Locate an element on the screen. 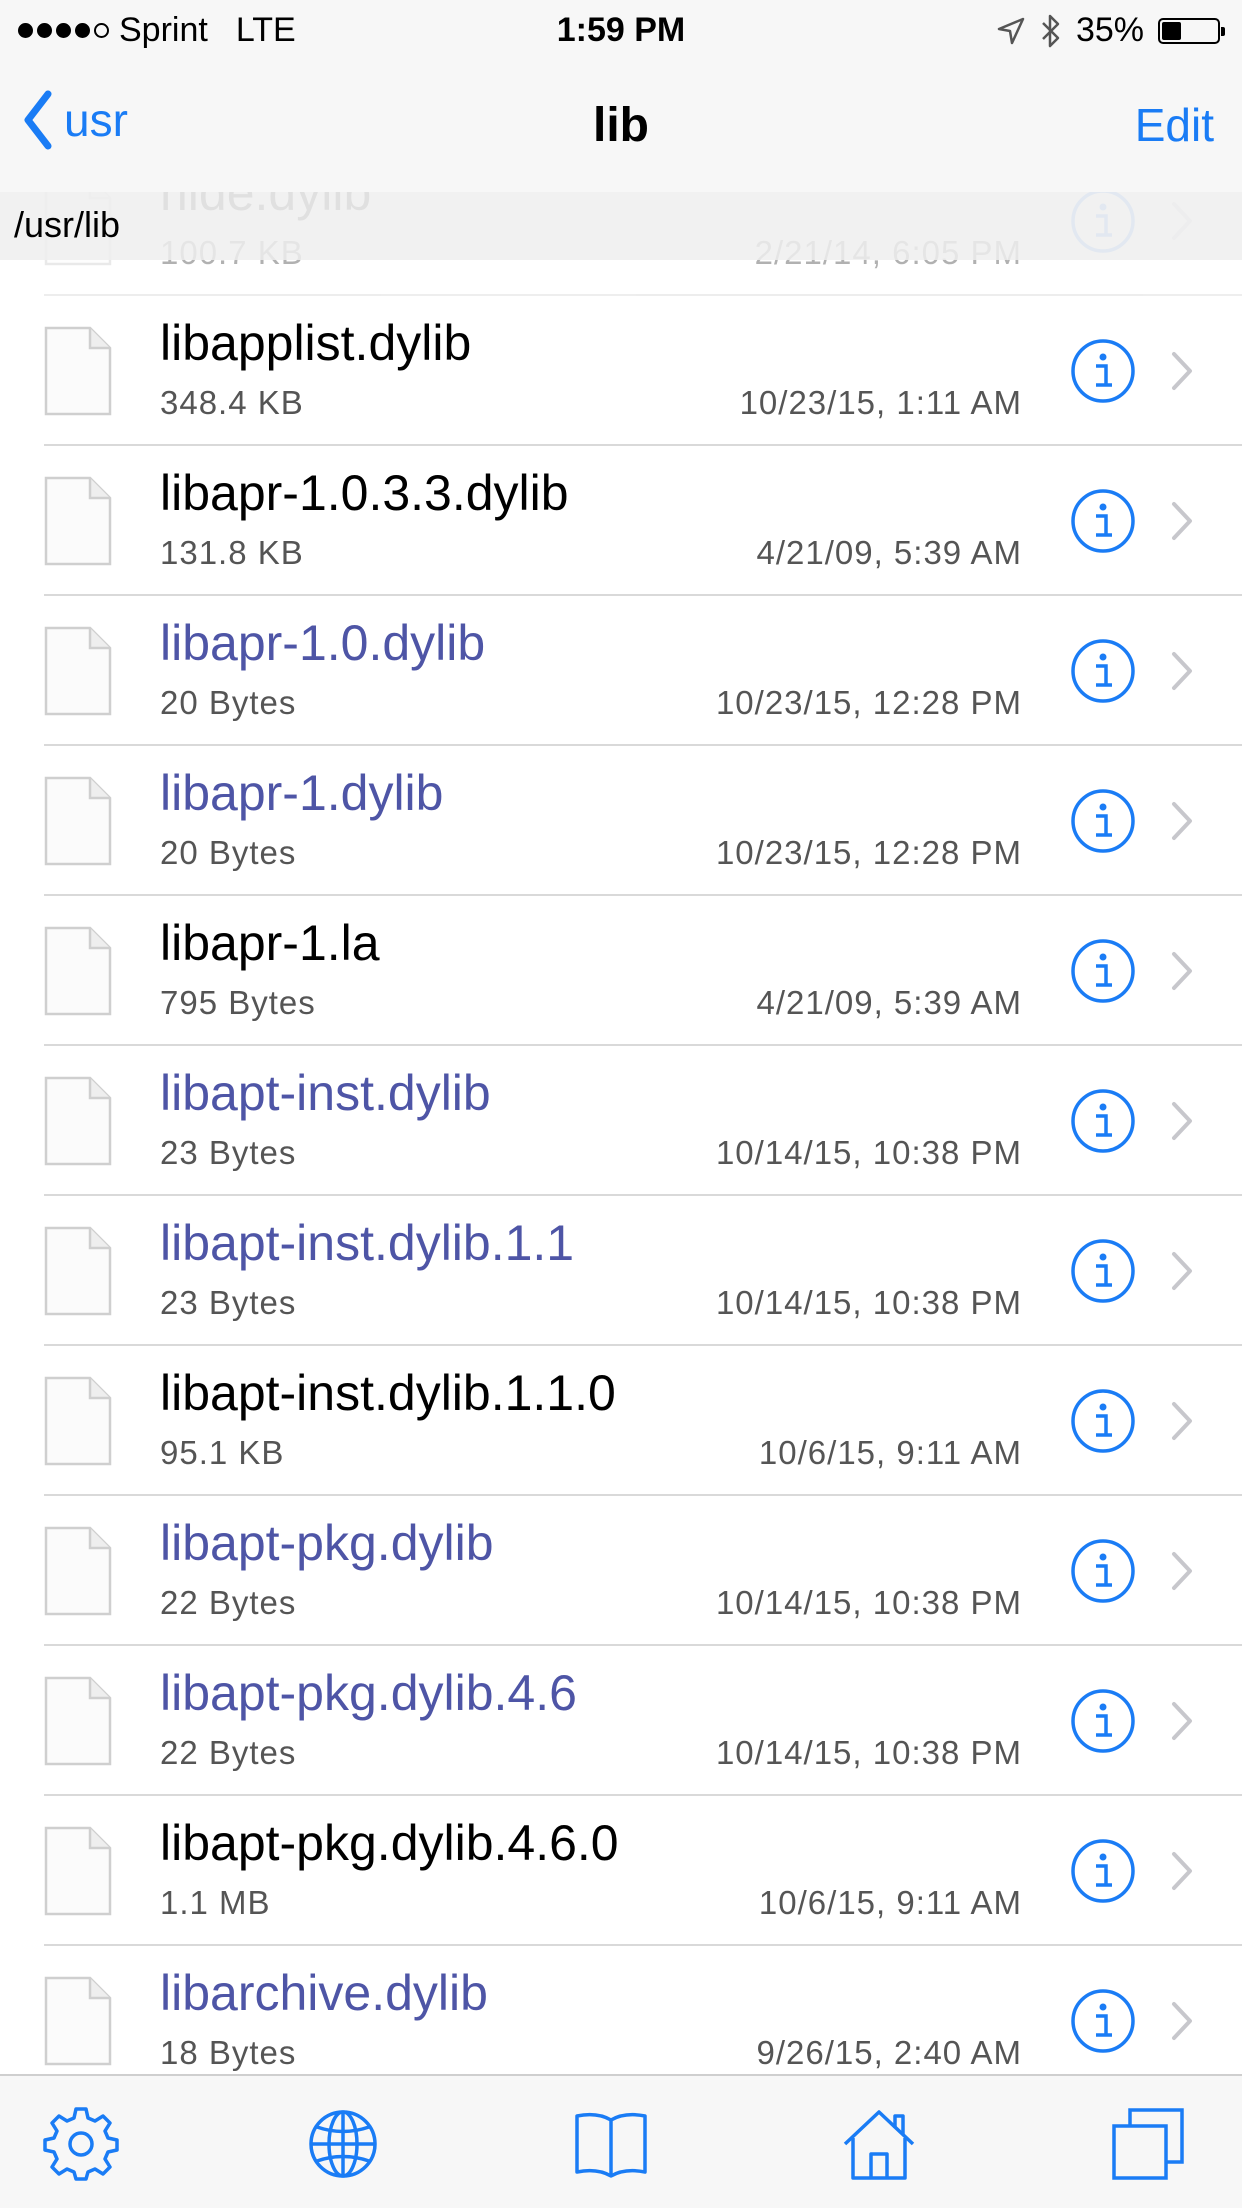  file-name: libapt-inst.dylib.1.1 is located at coordinates (367, 1243).